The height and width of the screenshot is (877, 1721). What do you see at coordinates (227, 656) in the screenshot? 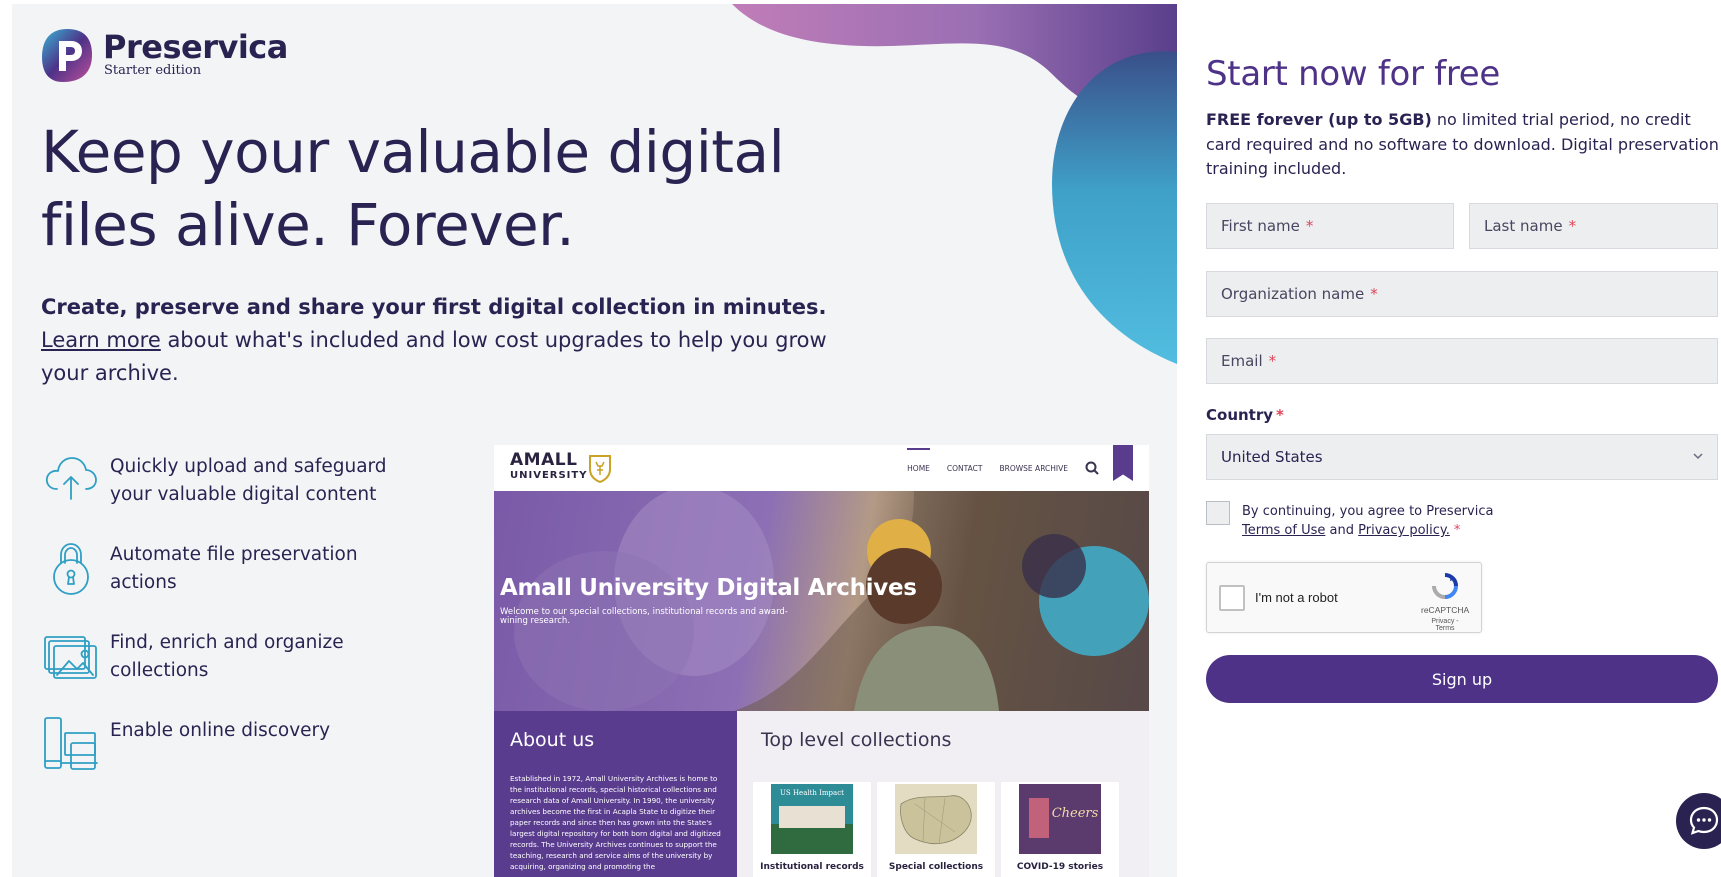
I see `feature-text: Find, enrich and organize collections` at bounding box center [227, 656].